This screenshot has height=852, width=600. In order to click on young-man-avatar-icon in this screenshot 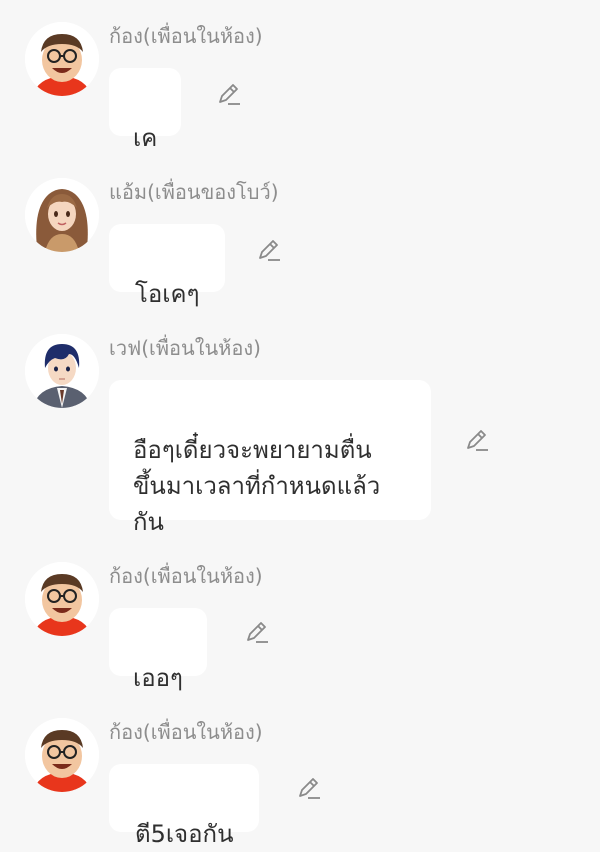, I will do `click(62, 371)`.